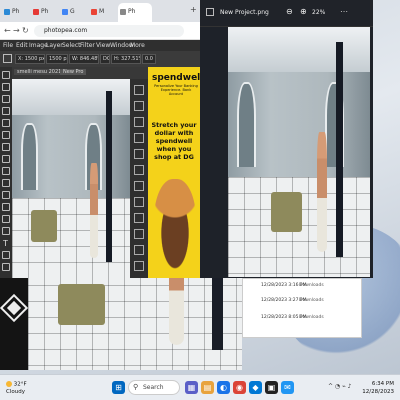  What do you see at coordinates (139, 170) in the screenshot?
I see `brush-panel-icon` at bounding box center [139, 170].